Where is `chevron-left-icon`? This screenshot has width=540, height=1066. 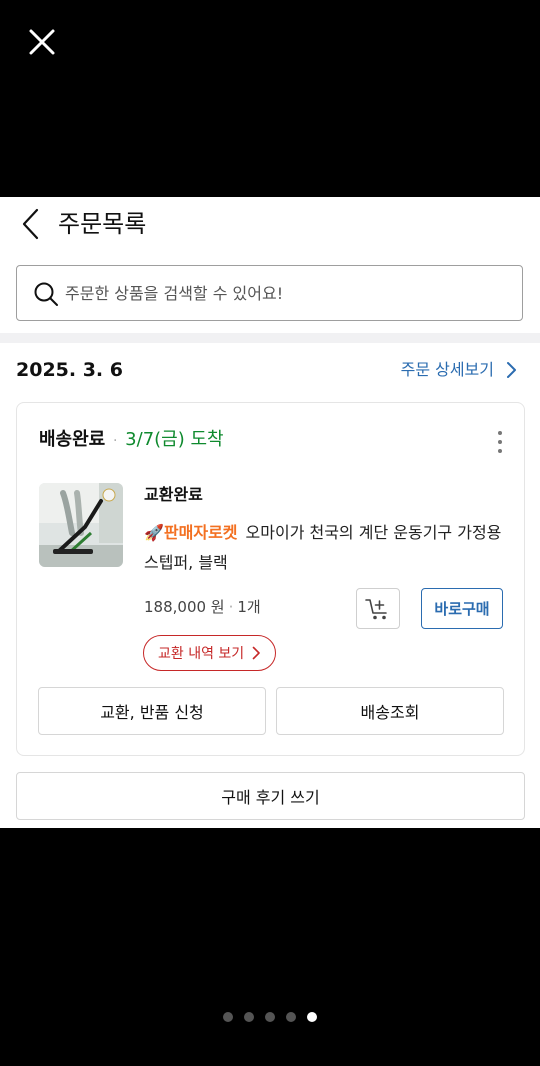 chevron-left-icon is located at coordinates (30, 224).